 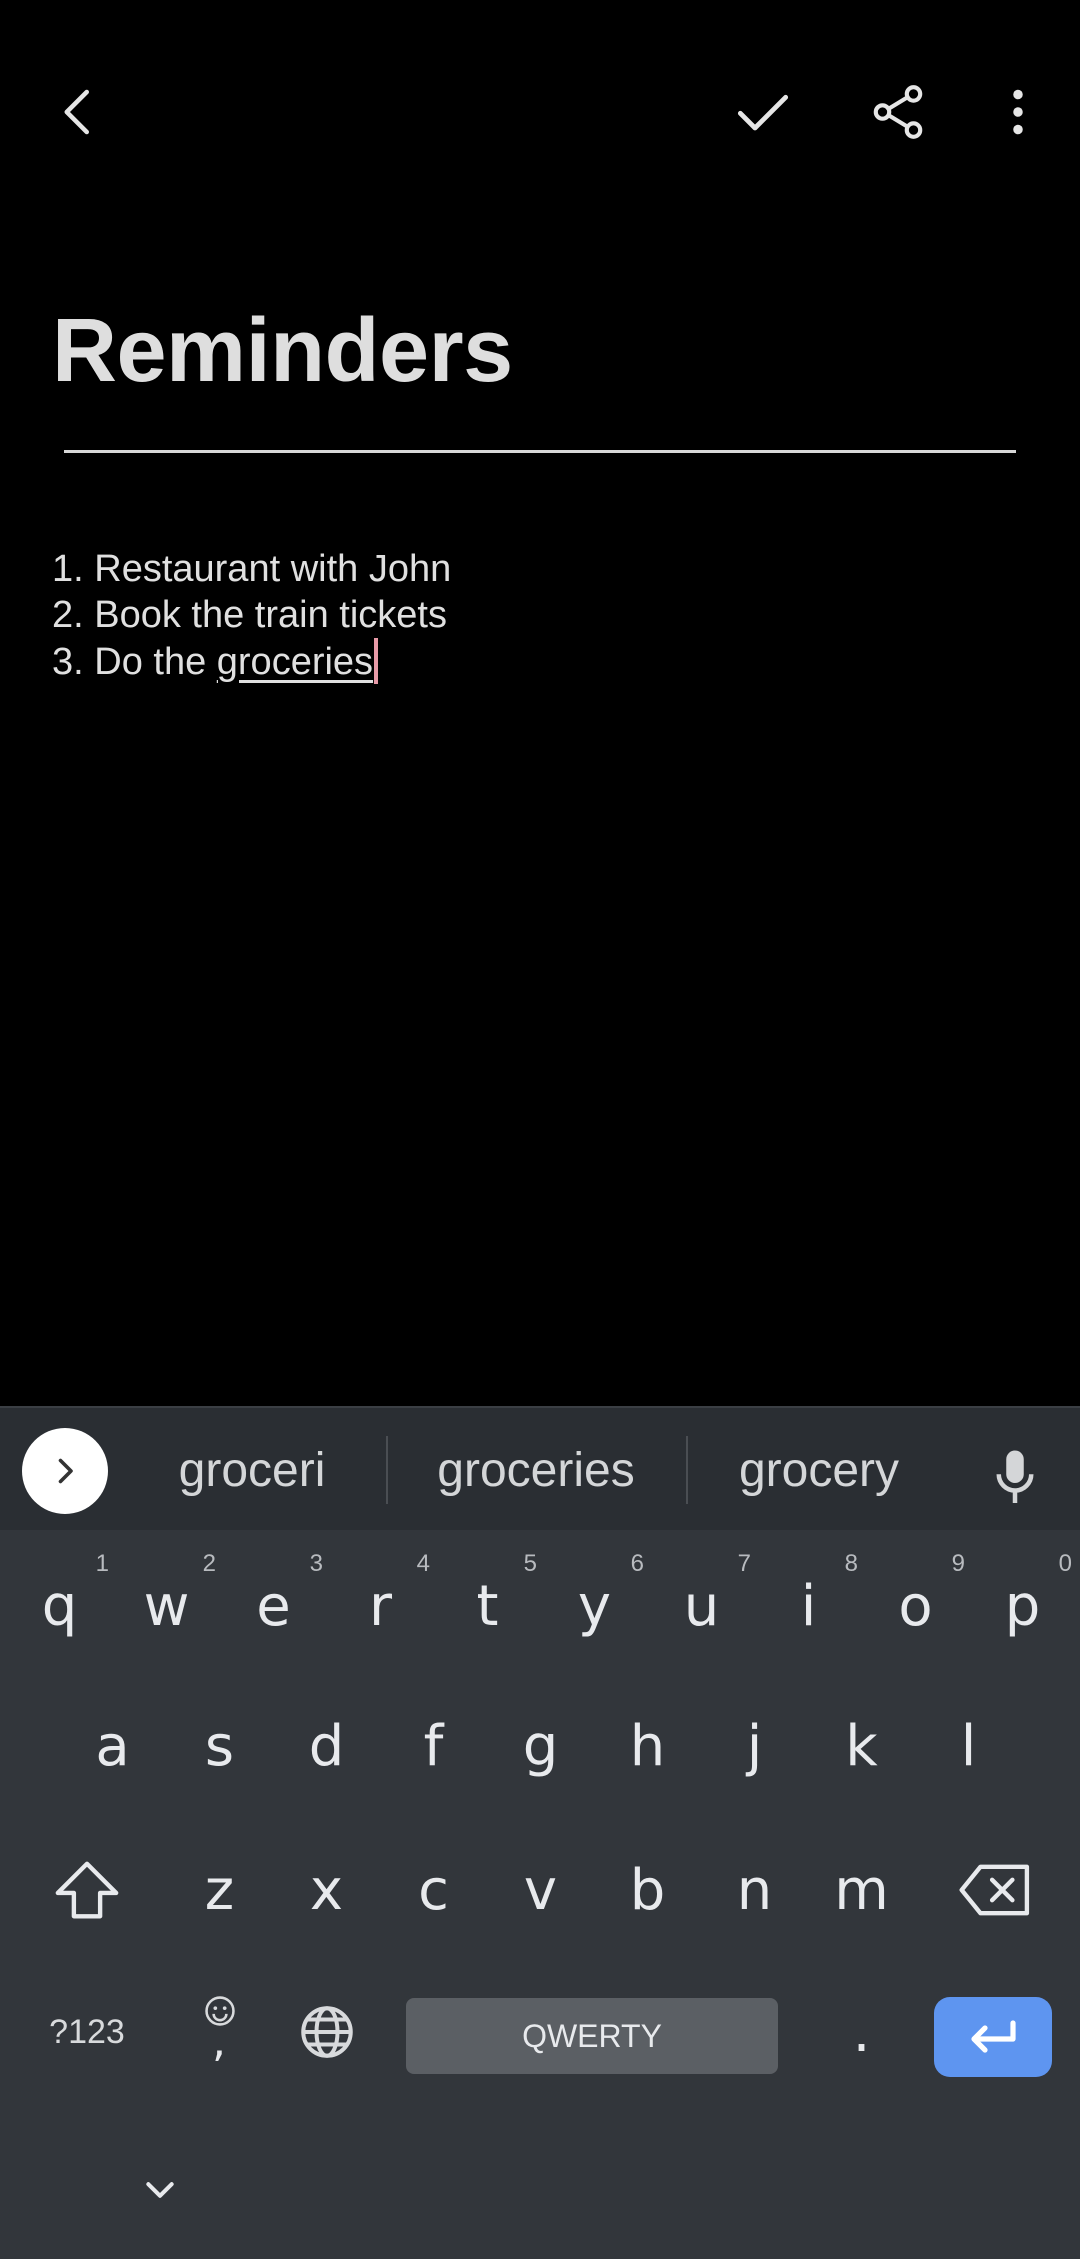 I want to click on checkmark-icon, so click(x=763, y=112).